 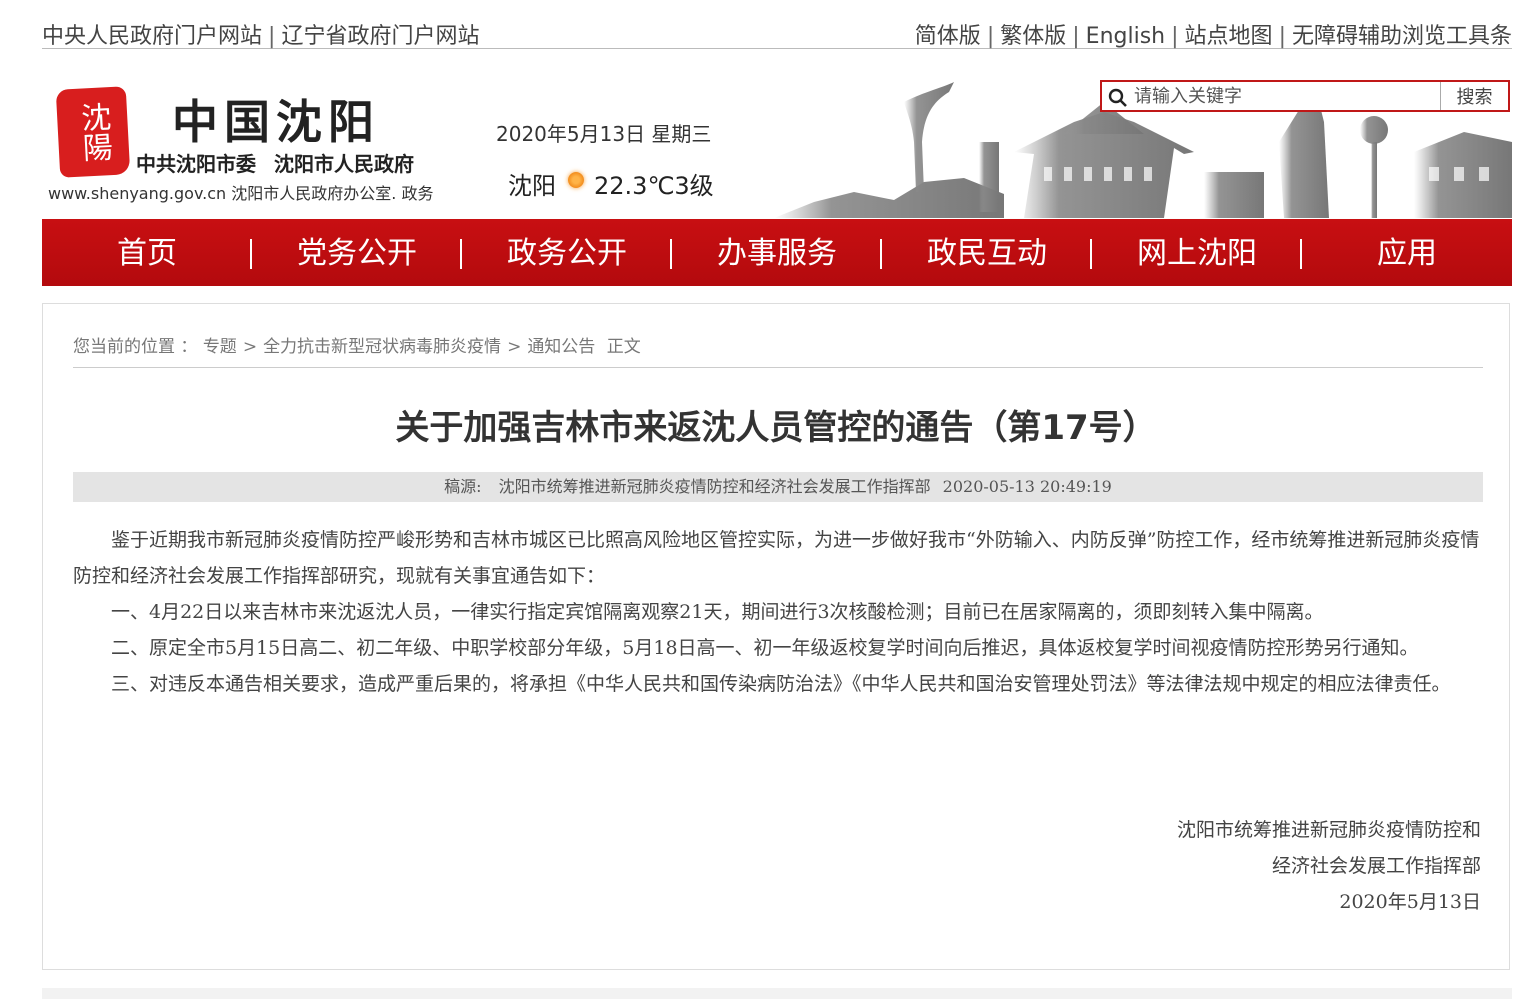 I want to click on breadcrumb-notices: 通知公告, so click(x=561, y=347).